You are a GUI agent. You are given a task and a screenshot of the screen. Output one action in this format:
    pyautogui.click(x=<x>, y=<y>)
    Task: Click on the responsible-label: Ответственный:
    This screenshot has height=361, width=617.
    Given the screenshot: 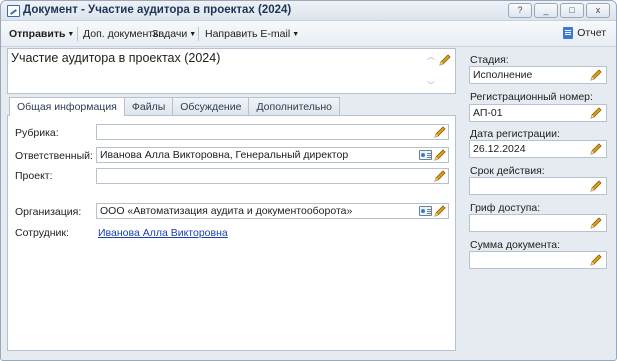 What is the action you would take?
    pyautogui.click(x=54, y=156)
    